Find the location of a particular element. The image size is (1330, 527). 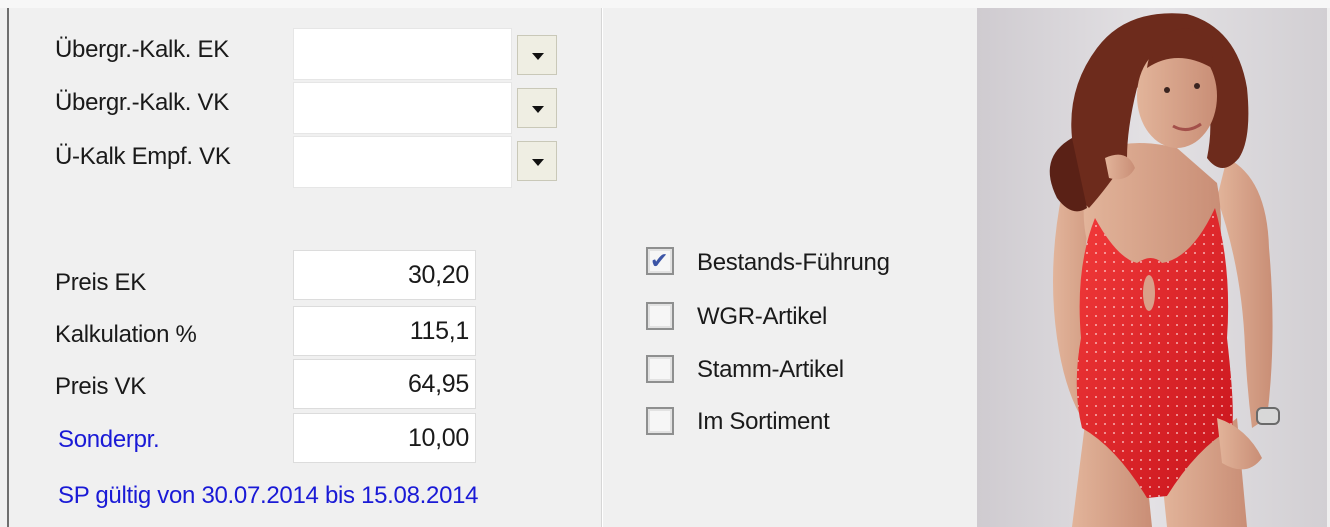

wgr-artikel-label: WGR-Artikel is located at coordinates (762, 317).